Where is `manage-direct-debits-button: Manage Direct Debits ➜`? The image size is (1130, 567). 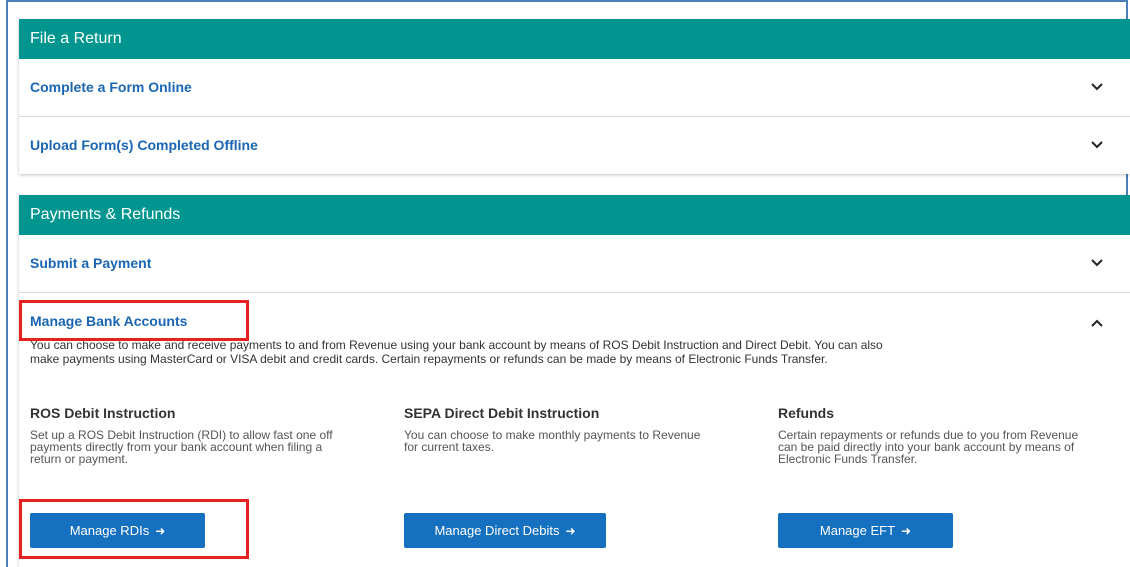 manage-direct-debits-button: Manage Direct Debits ➜ is located at coordinates (505, 530).